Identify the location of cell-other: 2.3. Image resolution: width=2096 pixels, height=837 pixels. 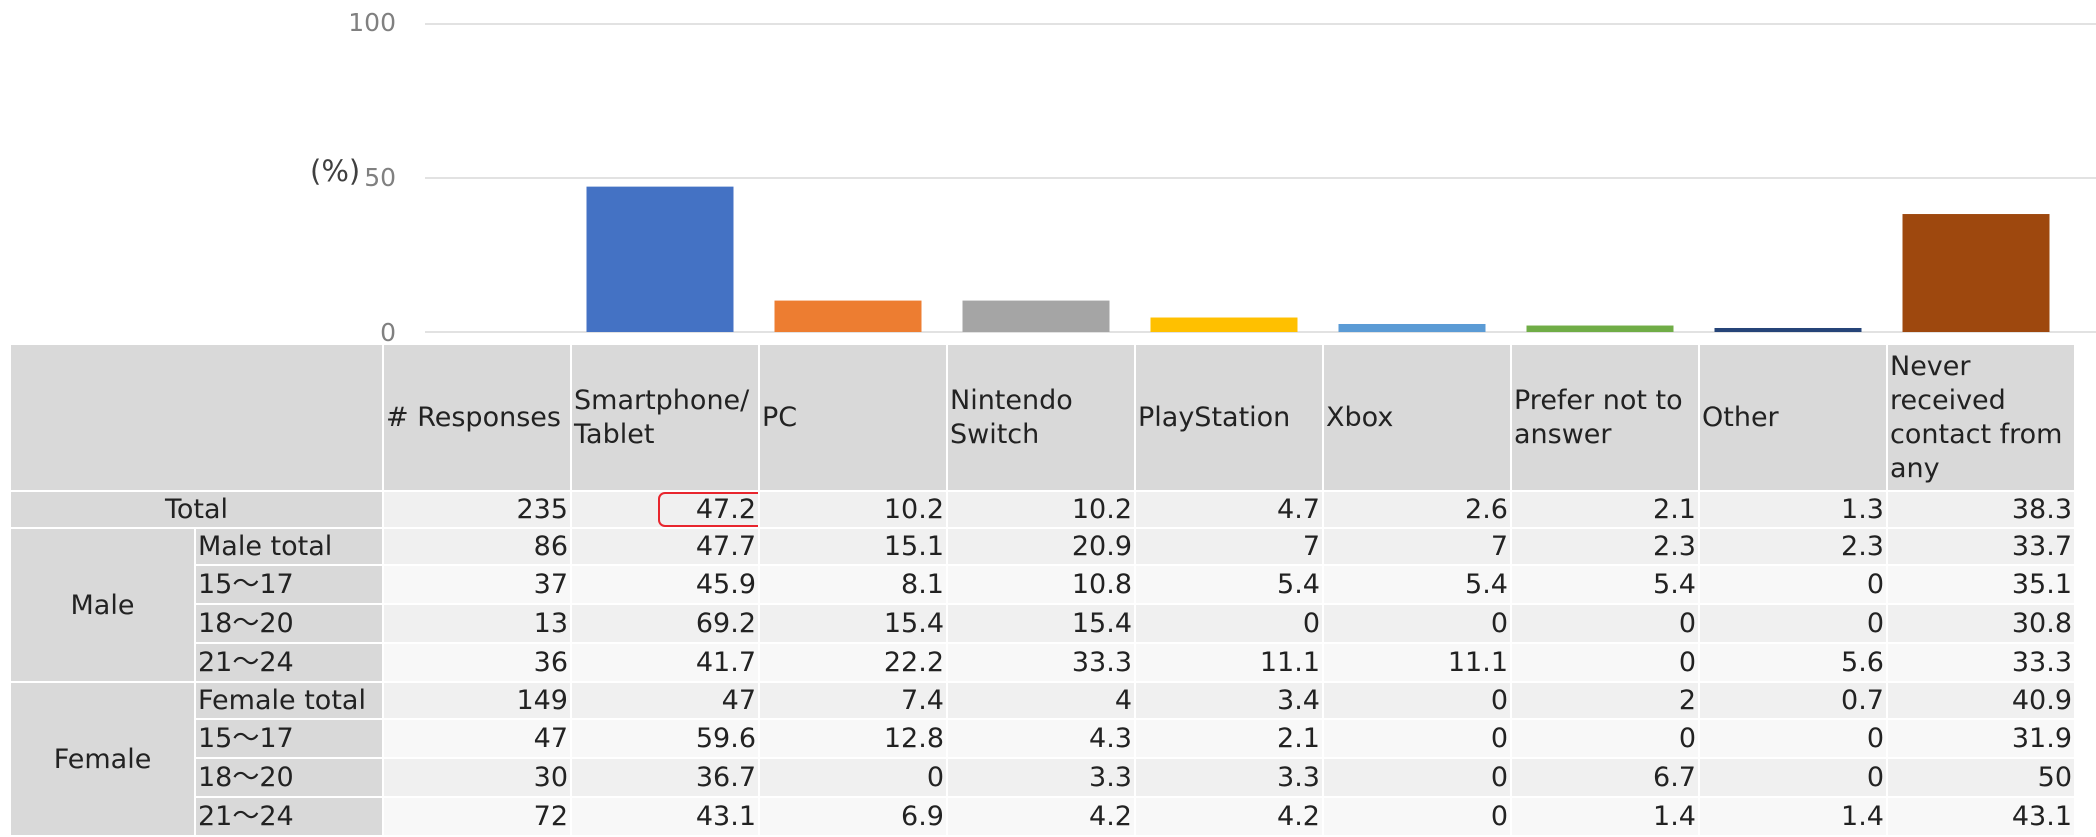
(1793, 546).